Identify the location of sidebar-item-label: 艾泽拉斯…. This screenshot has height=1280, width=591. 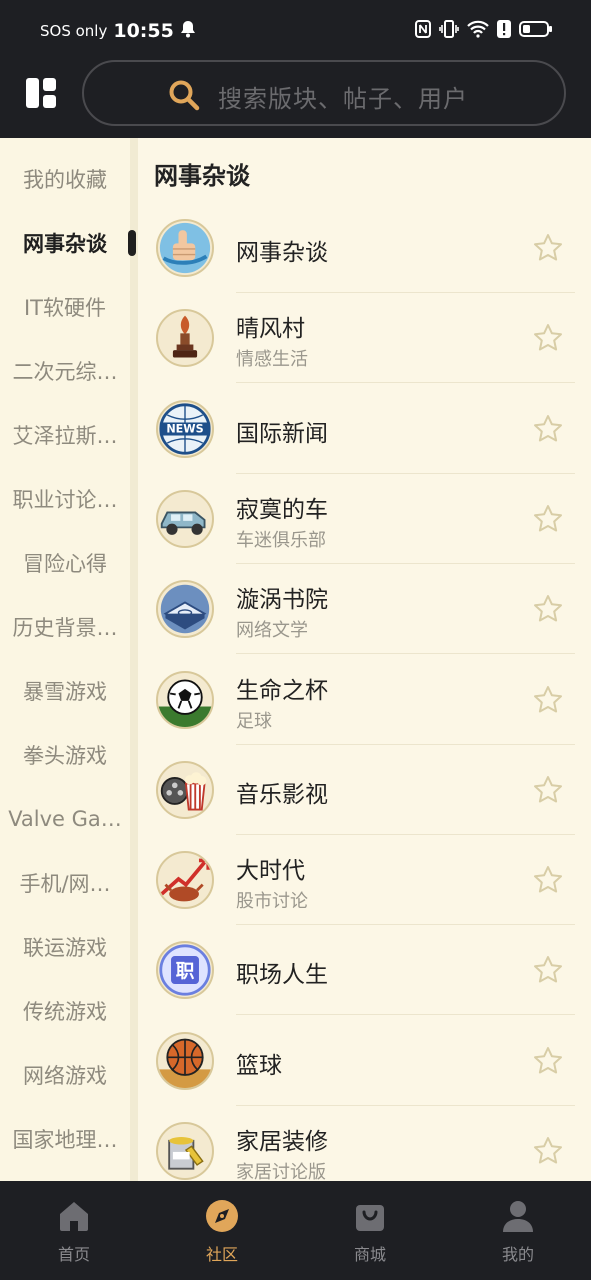
(65, 436).